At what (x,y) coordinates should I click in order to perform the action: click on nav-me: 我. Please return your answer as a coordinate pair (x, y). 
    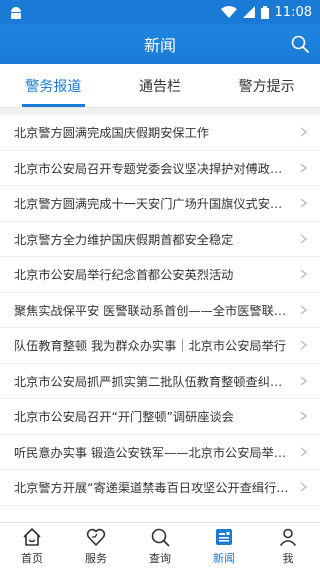
    Looking at the image, I should click on (288, 545).